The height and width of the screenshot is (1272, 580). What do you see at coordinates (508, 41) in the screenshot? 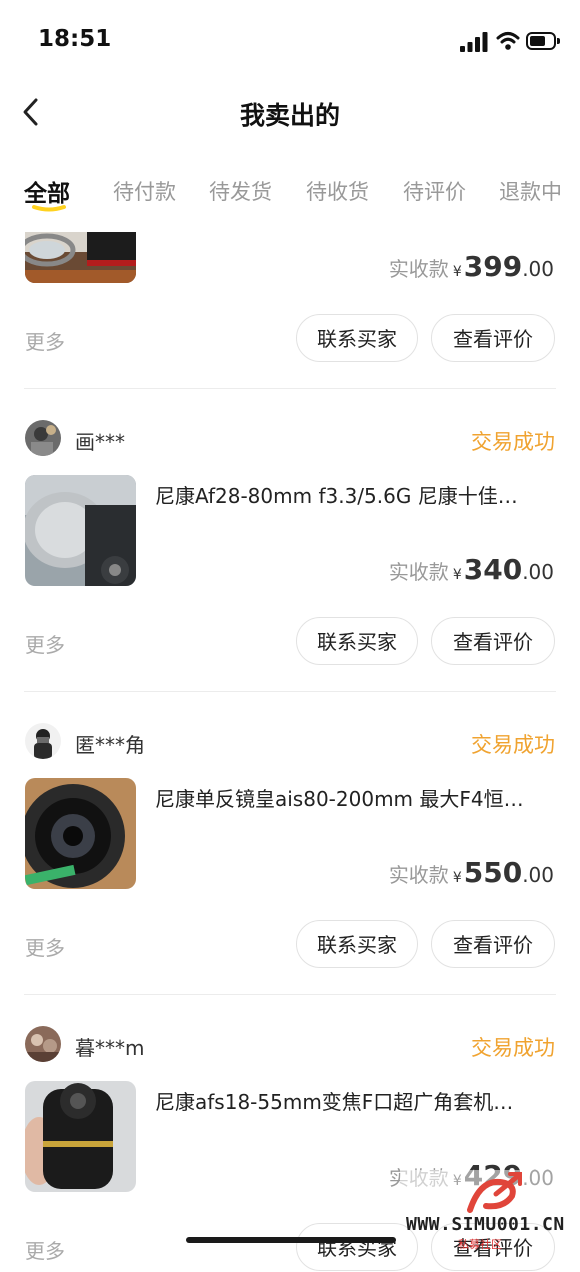
I see `wifi-icon` at bounding box center [508, 41].